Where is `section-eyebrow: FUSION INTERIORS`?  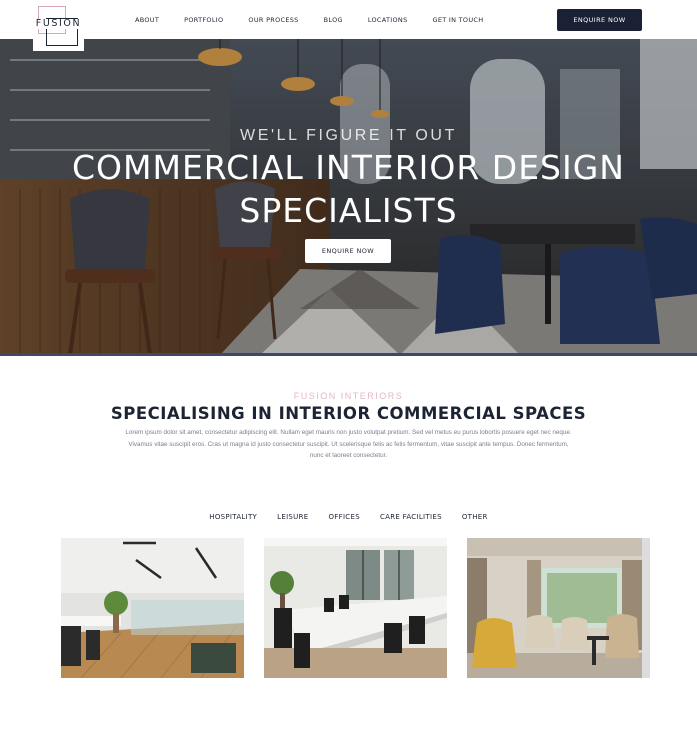 section-eyebrow: FUSION INTERIORS is located at coordinates (348, 396).